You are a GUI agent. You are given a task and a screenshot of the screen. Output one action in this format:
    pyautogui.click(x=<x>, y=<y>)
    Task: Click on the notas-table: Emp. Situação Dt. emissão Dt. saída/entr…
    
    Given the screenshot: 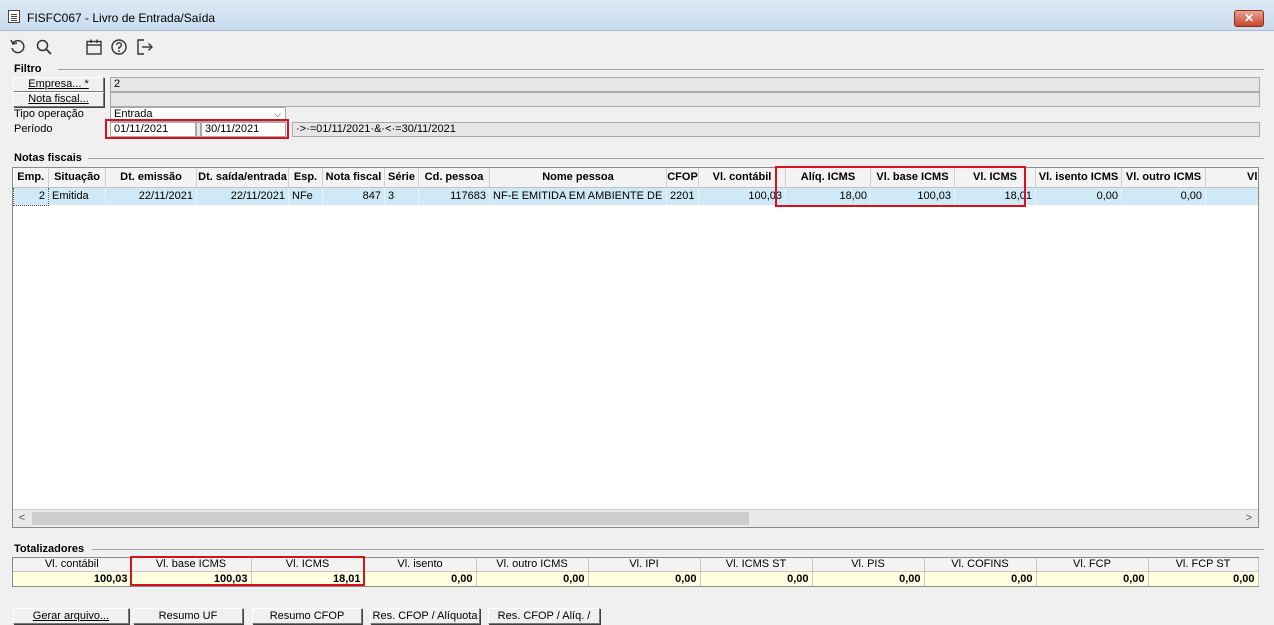 What is the action you would take?
    pyautogui.click(x=635, y=187)
    